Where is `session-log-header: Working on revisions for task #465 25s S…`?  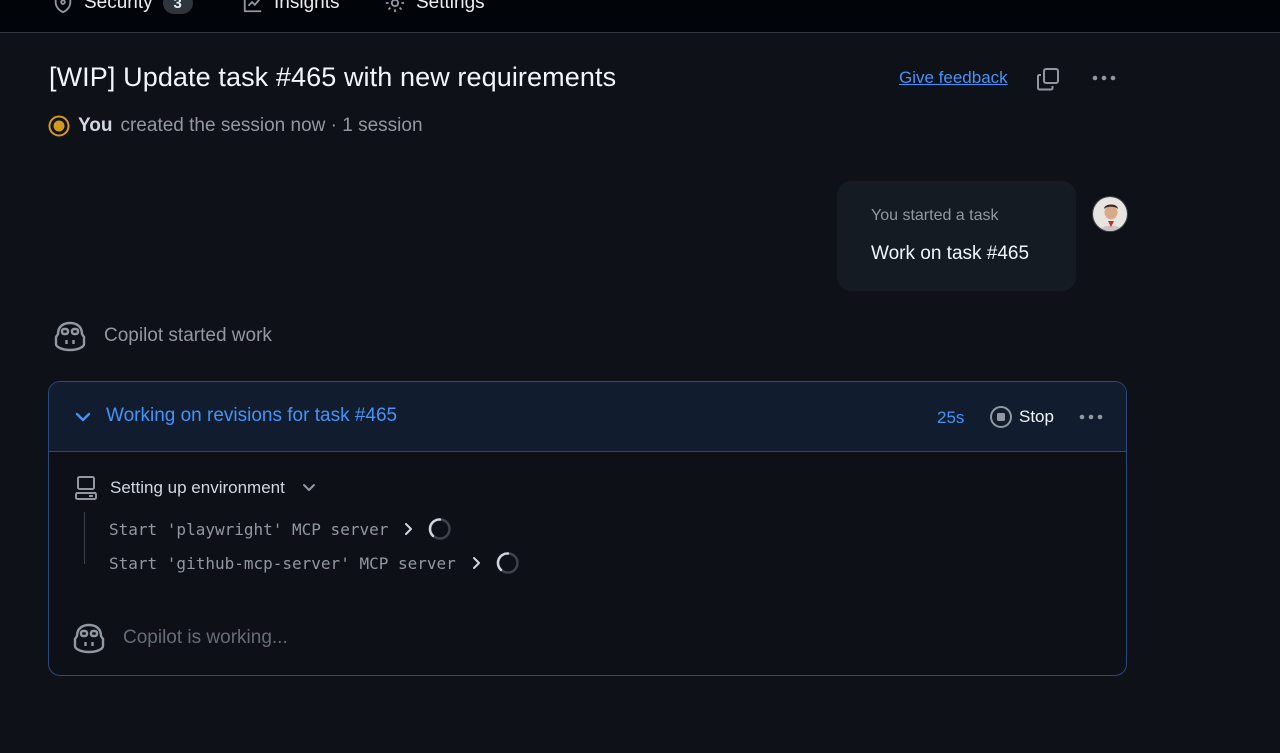 session-log-header: Working on revisions for task #465 25s S… is located at coordinates (587, 417).